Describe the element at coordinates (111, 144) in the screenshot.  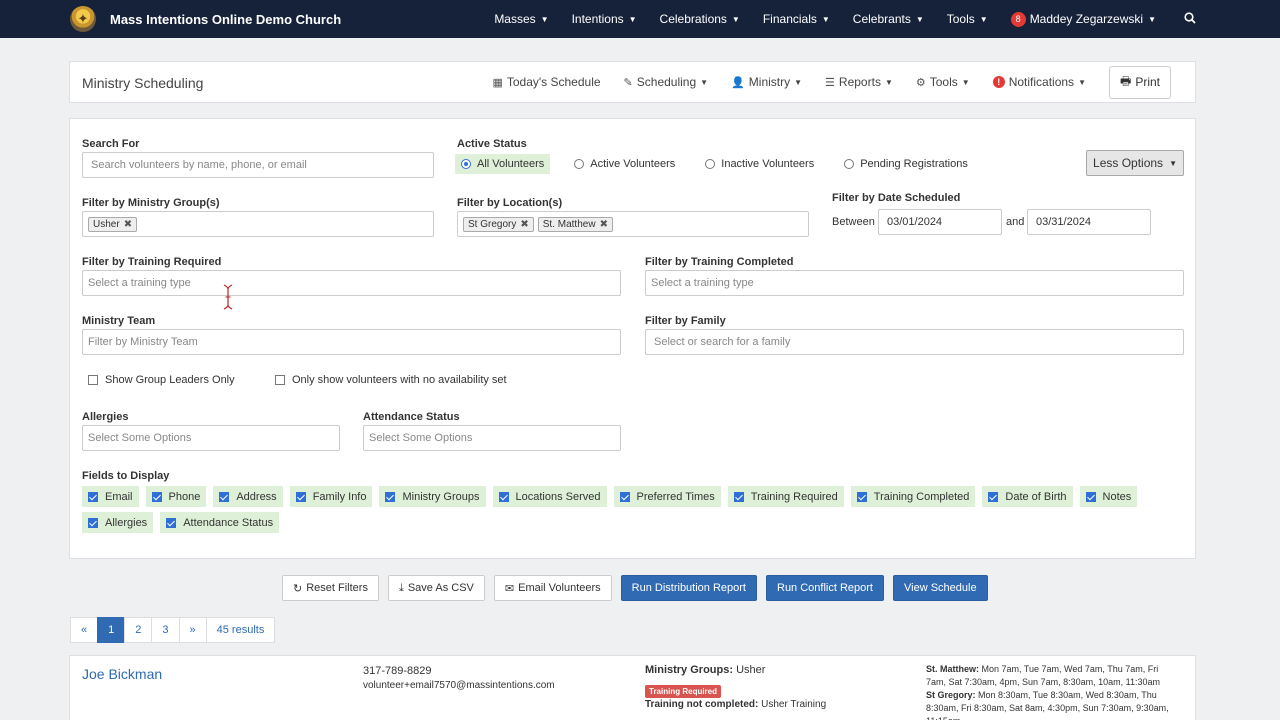
I see `search-label: Search For` at that location.